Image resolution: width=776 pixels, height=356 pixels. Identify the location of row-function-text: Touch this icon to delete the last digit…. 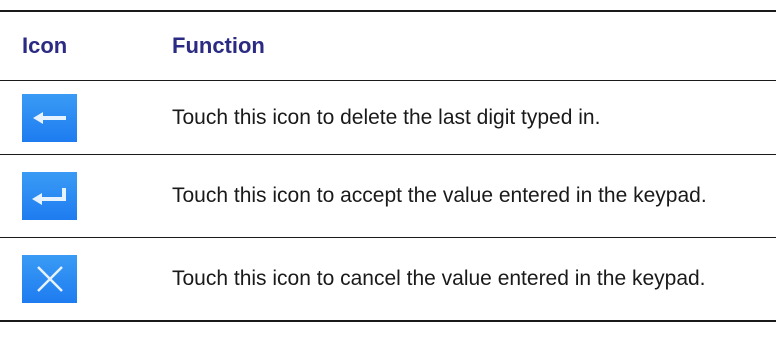
(386, 117).